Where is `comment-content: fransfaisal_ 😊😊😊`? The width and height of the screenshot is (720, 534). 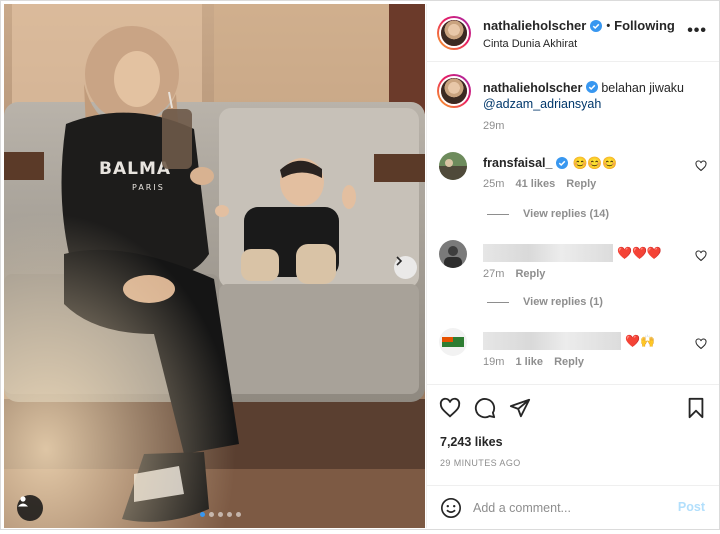 comment-content: fransfaisal_ 😊😊😊 is located at coordinates (550, 163).